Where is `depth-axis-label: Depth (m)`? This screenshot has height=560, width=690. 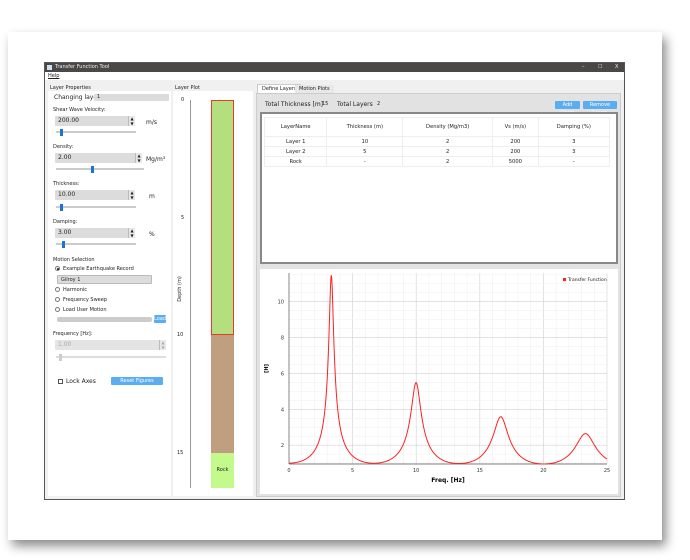 depth-axis-label: Depth (m) is located at coordinates (179, 289).